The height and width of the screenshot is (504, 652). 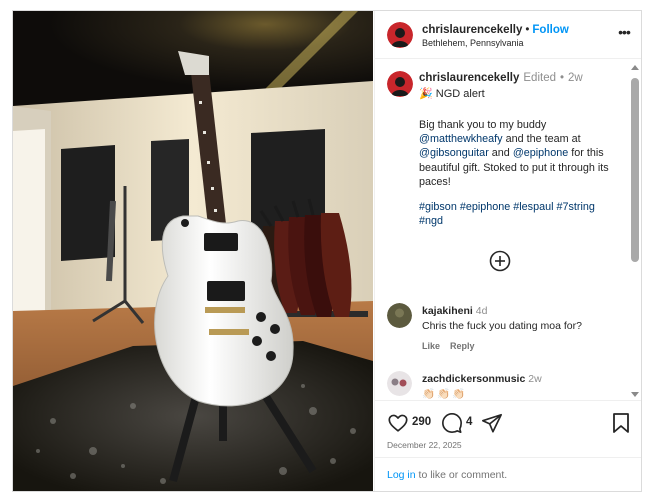 I want to click on comment-text: 👏🏻👏🏻👏🏻, so click(x=445, y=394).